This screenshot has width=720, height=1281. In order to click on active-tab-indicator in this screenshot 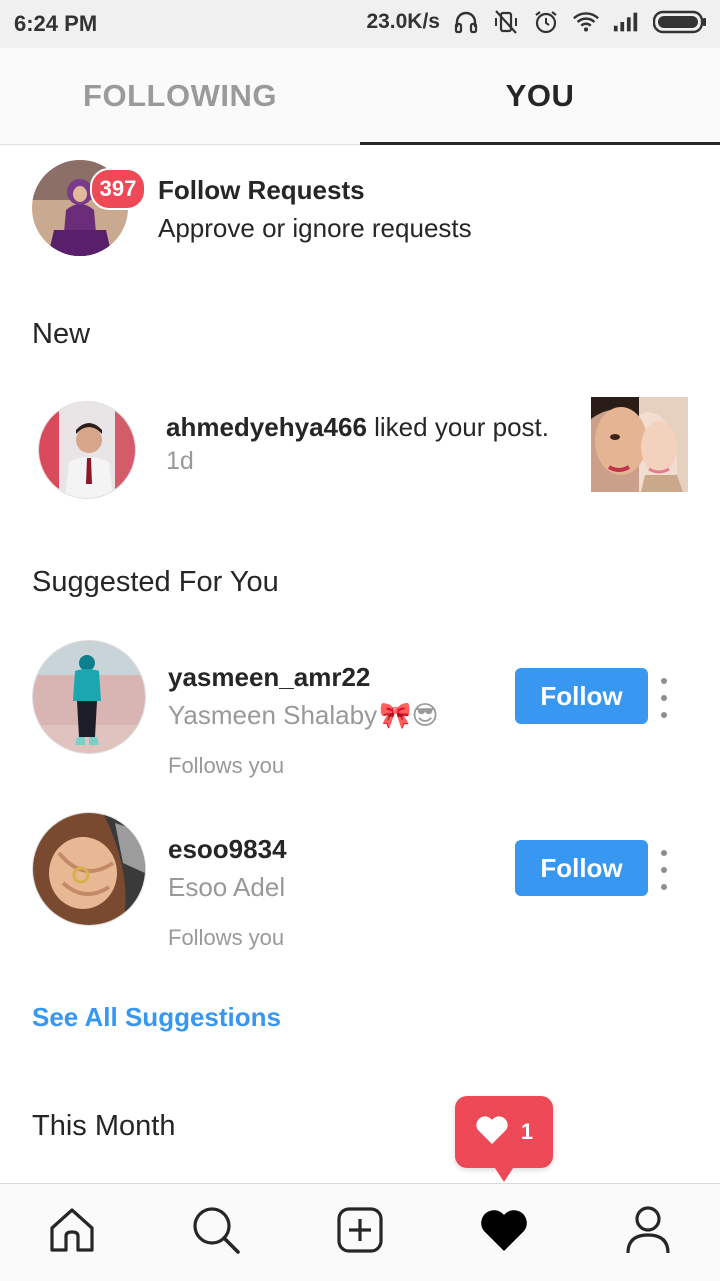, I will do `click(540, 143)`.